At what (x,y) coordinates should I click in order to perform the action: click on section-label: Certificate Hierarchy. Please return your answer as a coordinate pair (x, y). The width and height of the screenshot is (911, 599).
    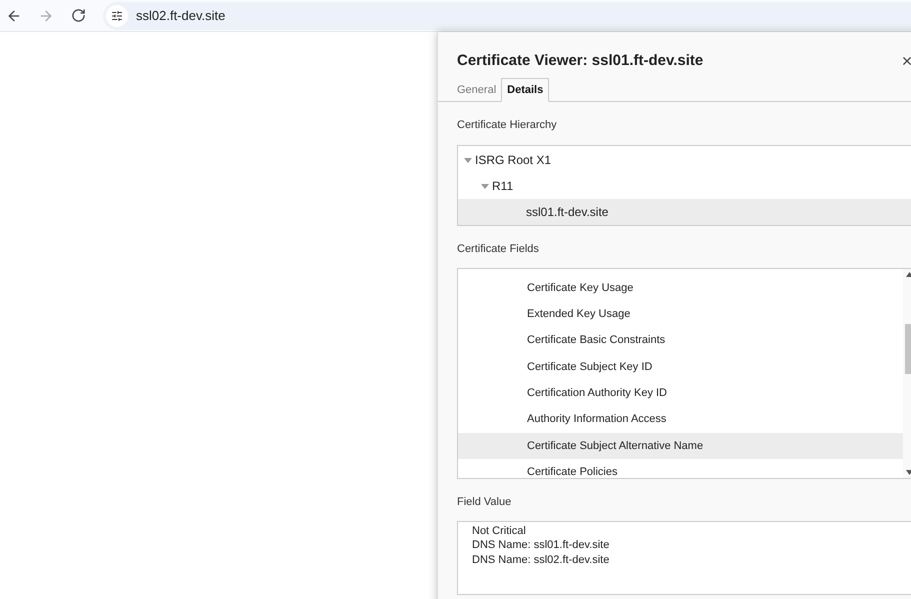
    Looking at the image, I should click on (507, 125).